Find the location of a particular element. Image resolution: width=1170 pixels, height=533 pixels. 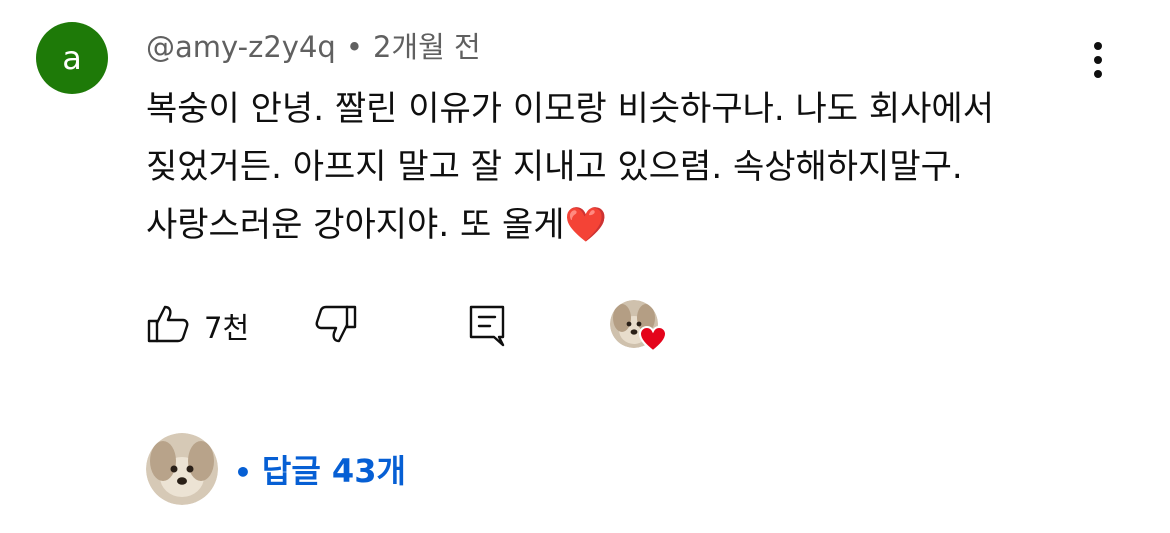

heart-emoji: ❤️ is located at coordinates (585, 225).